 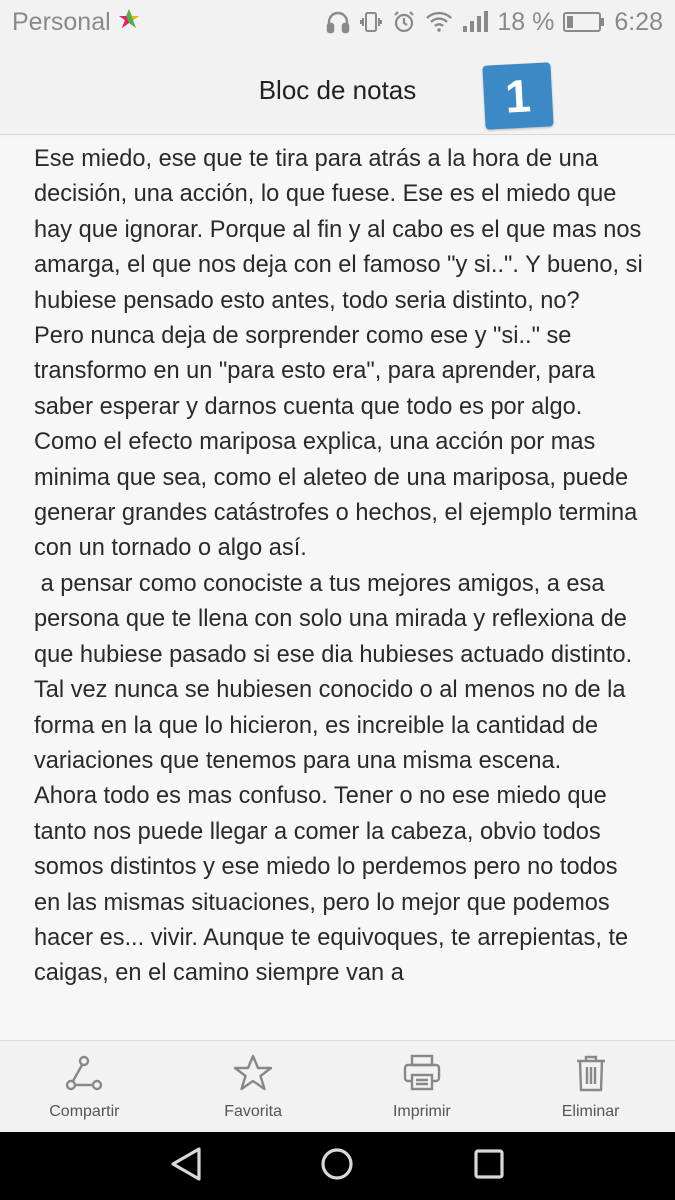 I want to click on clock-label: 6:28, so click(x=638, y=21).